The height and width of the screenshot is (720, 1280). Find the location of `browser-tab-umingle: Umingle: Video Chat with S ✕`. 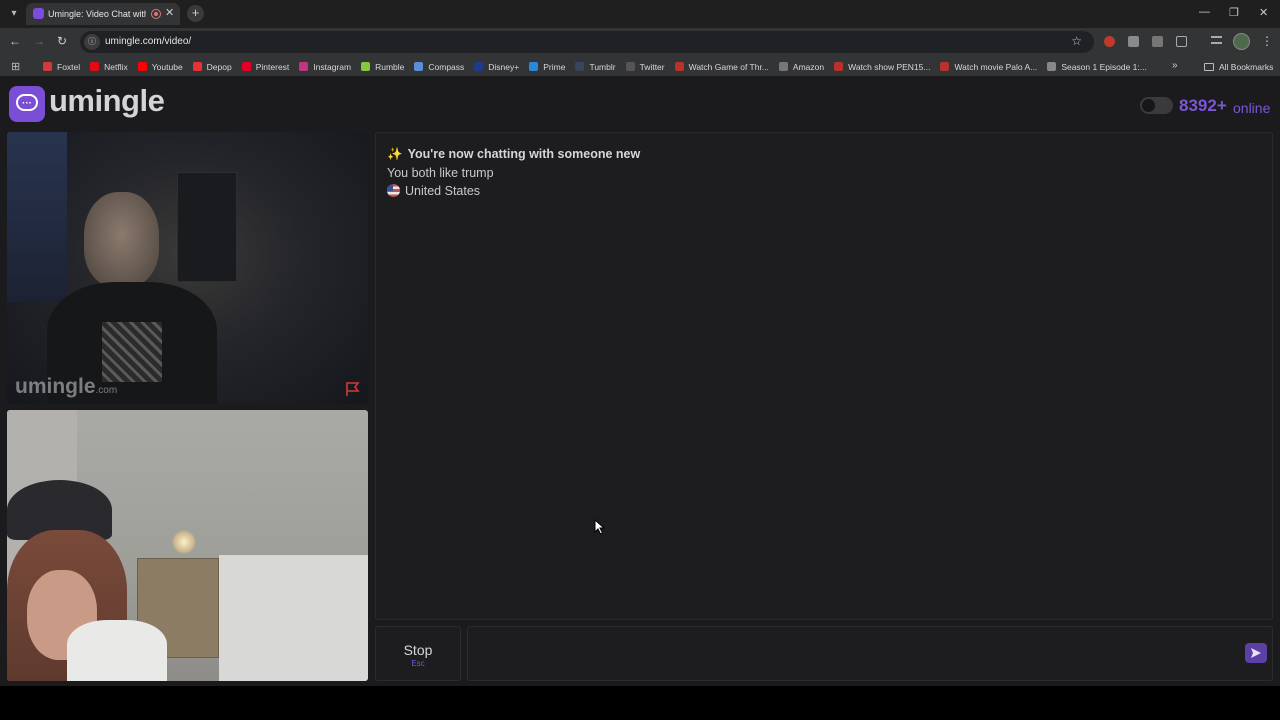

browser-tab-umingle: Umingle: Video Chat with S ✕ is located at coordinates (103, 14).